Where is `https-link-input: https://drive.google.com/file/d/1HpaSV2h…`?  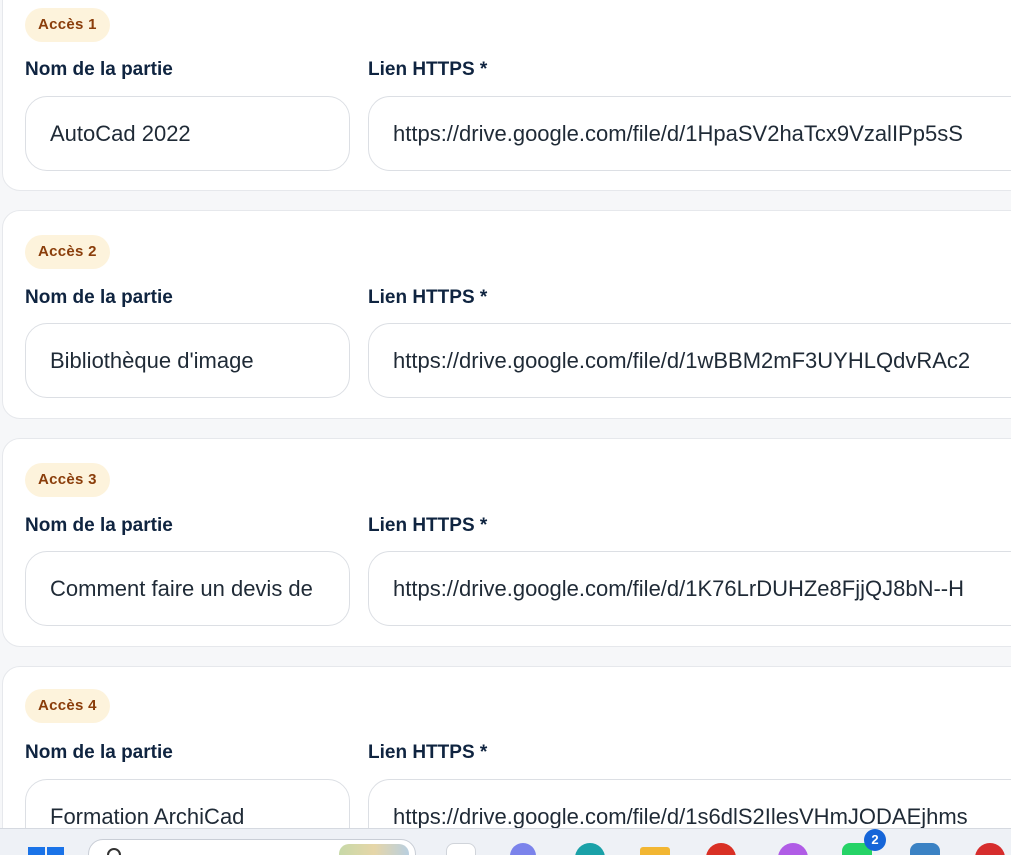
https-link-input: https://drive.google.com/file/d/1HpaSV2h… is located at coordinates (689, 133).